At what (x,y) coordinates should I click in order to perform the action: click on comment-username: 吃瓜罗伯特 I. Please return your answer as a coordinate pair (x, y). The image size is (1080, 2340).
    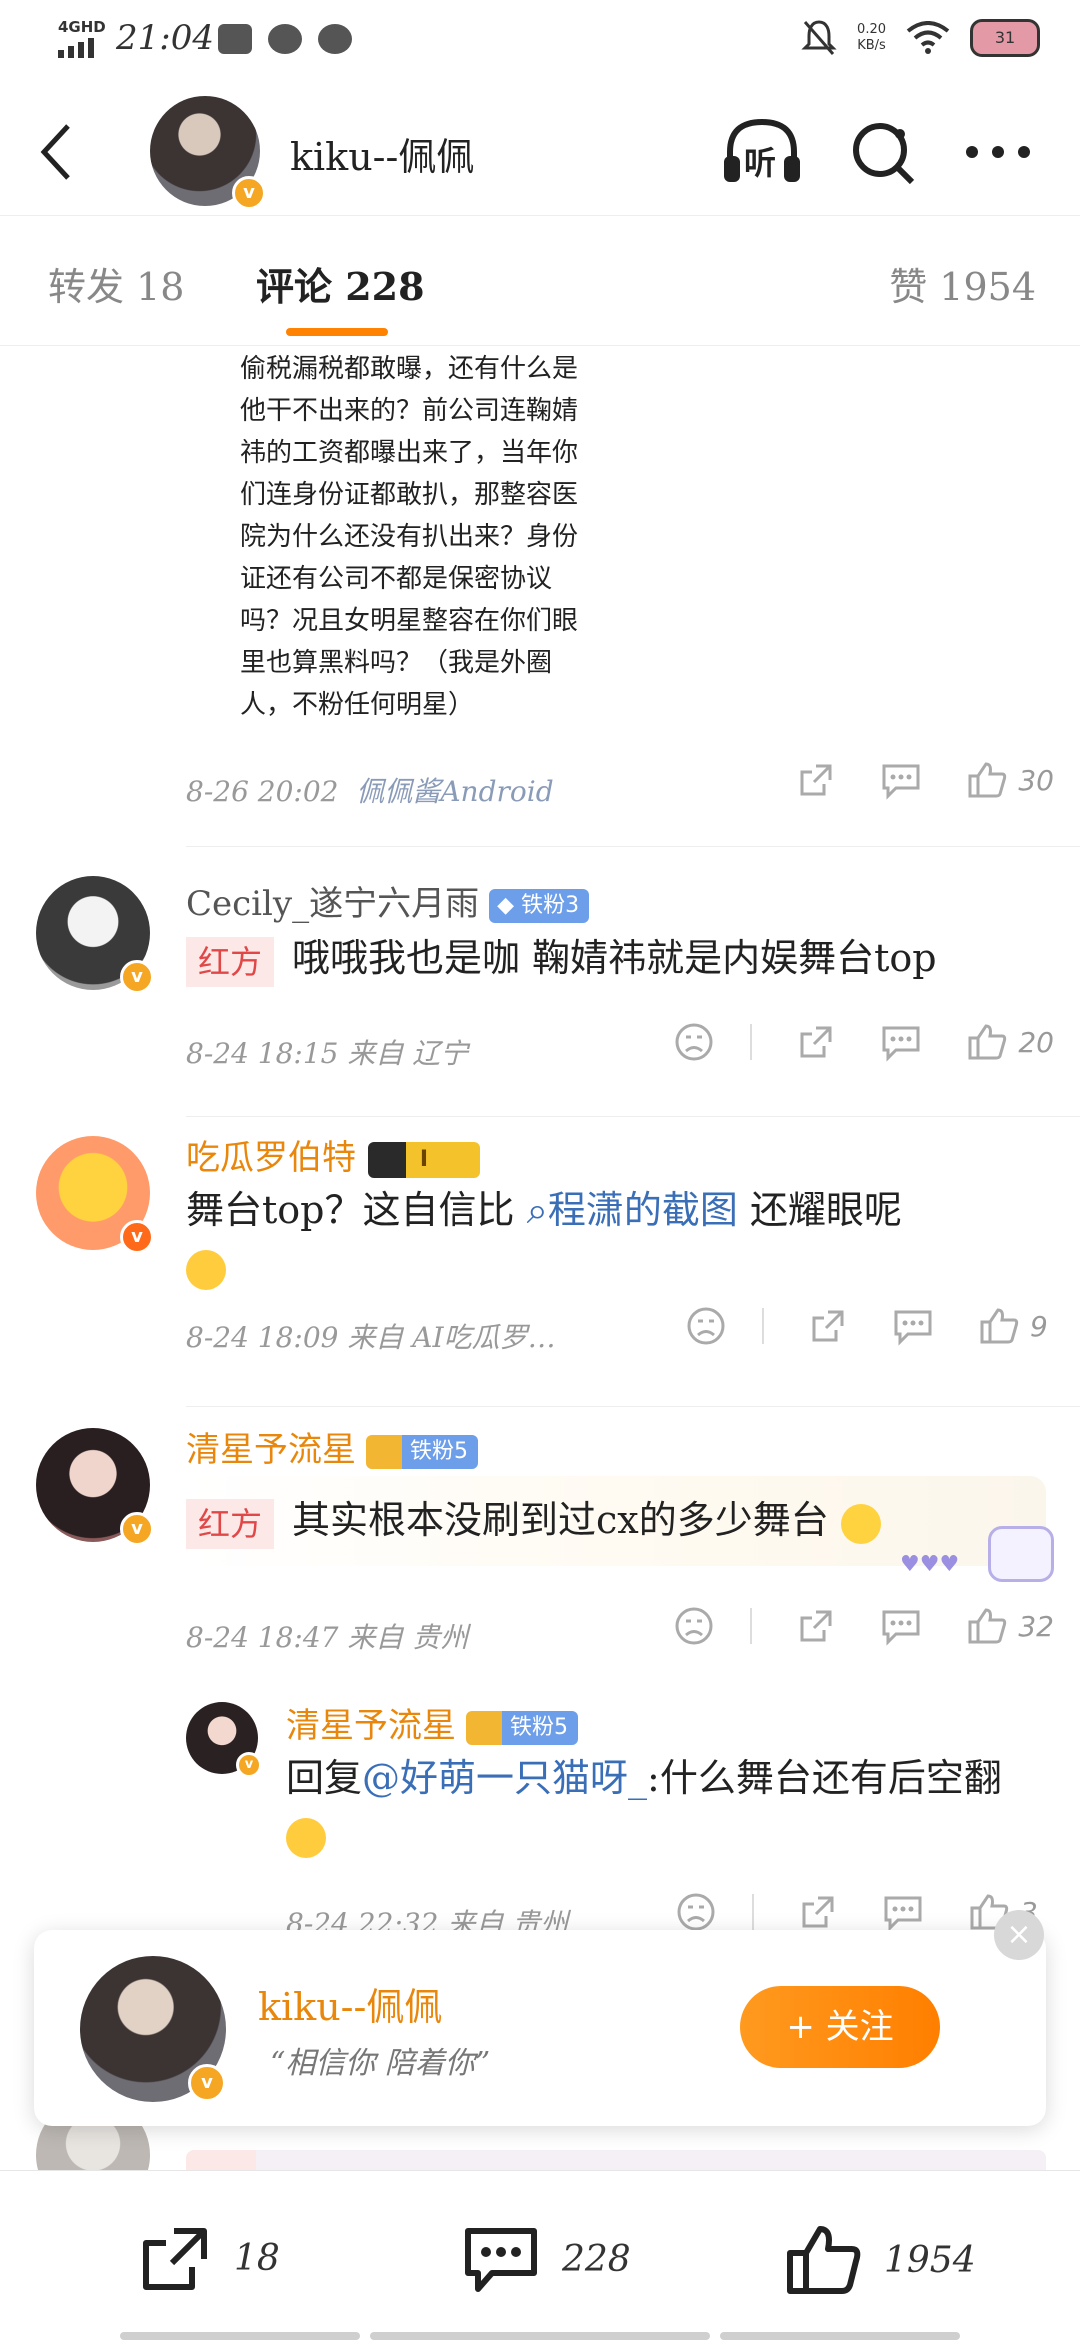
    Looking at the image, I should click on (333, 1154).